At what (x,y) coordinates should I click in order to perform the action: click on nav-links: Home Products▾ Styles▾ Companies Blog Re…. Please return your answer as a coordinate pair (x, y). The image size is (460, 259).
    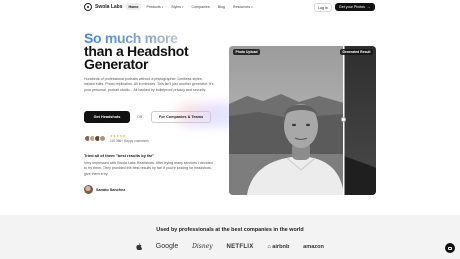
    Looking at the image, I should click on (190, 6).